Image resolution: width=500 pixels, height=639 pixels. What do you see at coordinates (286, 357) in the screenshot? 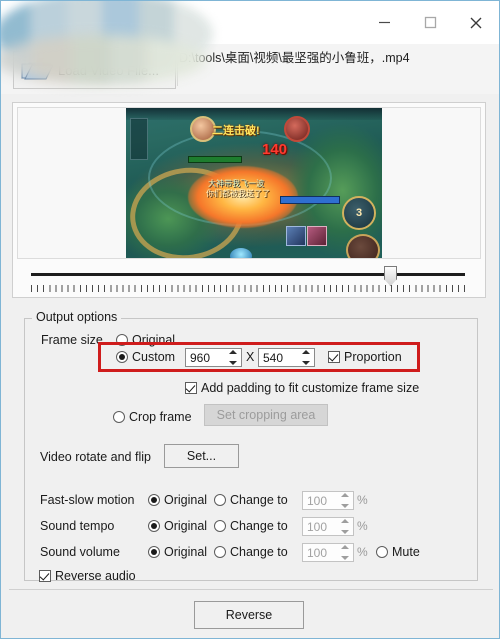
I see `frame-height-spinner: 540` at bounding box center [286, 357].